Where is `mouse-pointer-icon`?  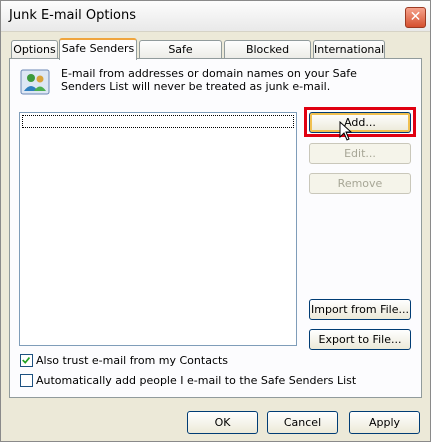 mouse-pointer-icon is located at coordinates (346, 131).